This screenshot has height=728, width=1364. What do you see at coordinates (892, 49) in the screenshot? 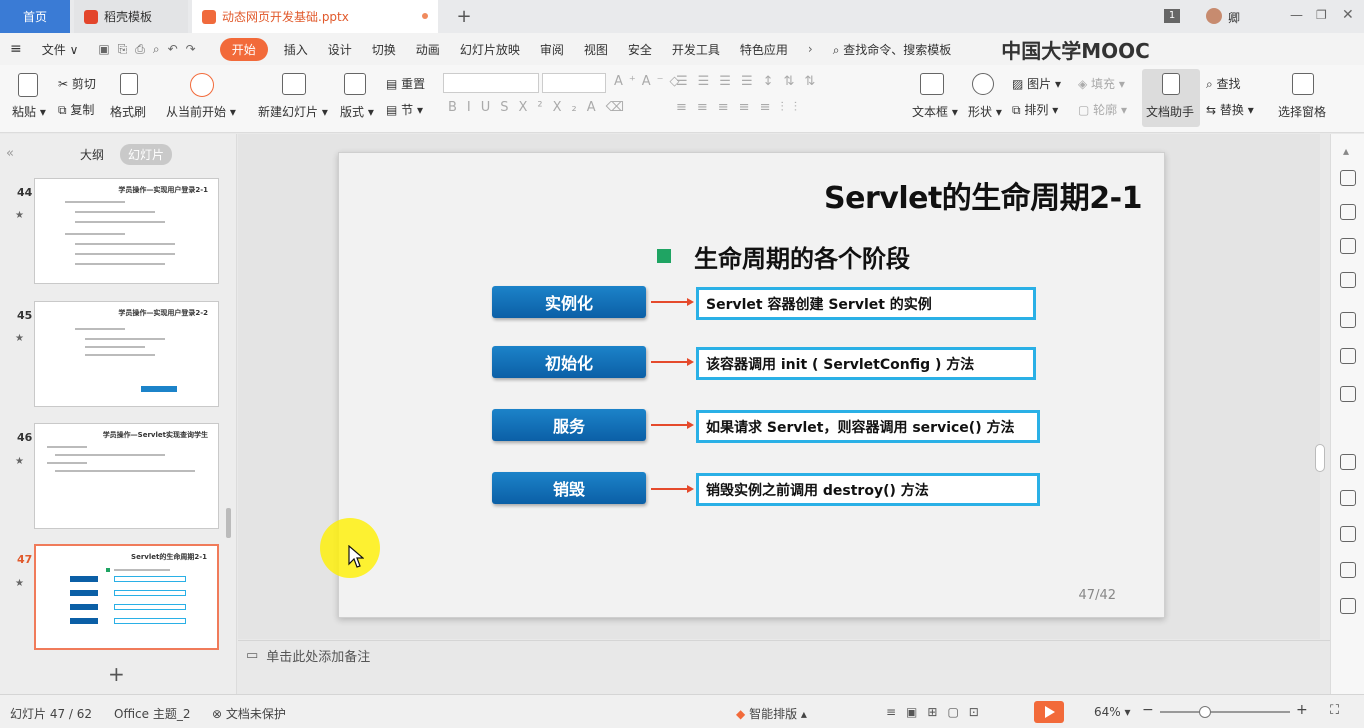
I see `command-search: ⌕ 查找命令、搜索模板` at bounding box center [892, 49].